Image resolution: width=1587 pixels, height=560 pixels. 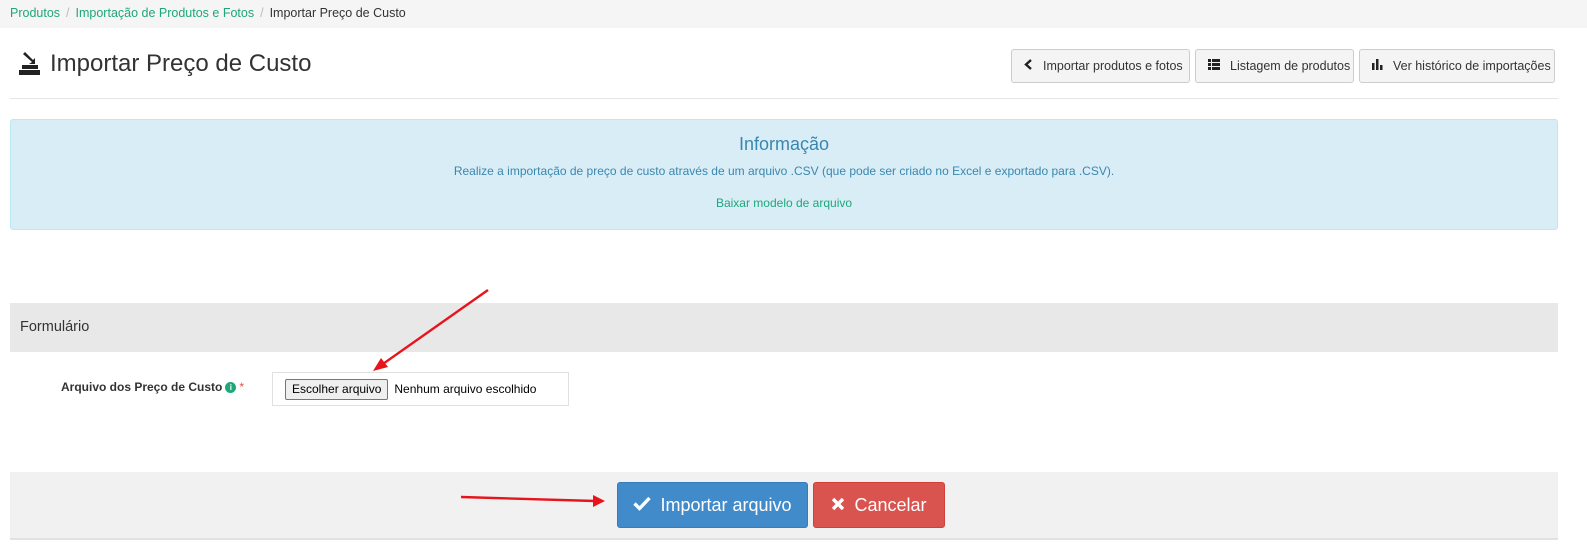 I want to click on breadcrumb-current: Importar Preço de Custo, so click(x=337, y=13).